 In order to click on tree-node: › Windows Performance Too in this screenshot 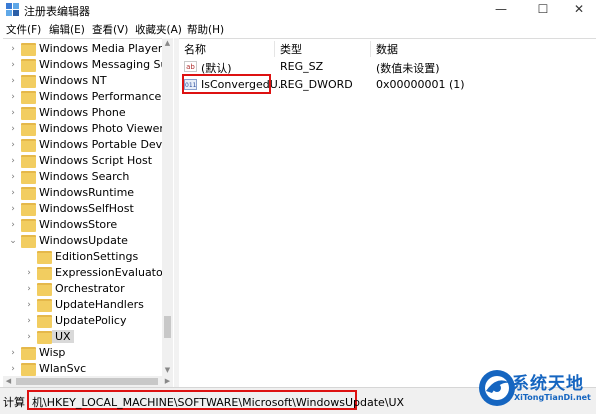, I will do `click(88, 97)`.